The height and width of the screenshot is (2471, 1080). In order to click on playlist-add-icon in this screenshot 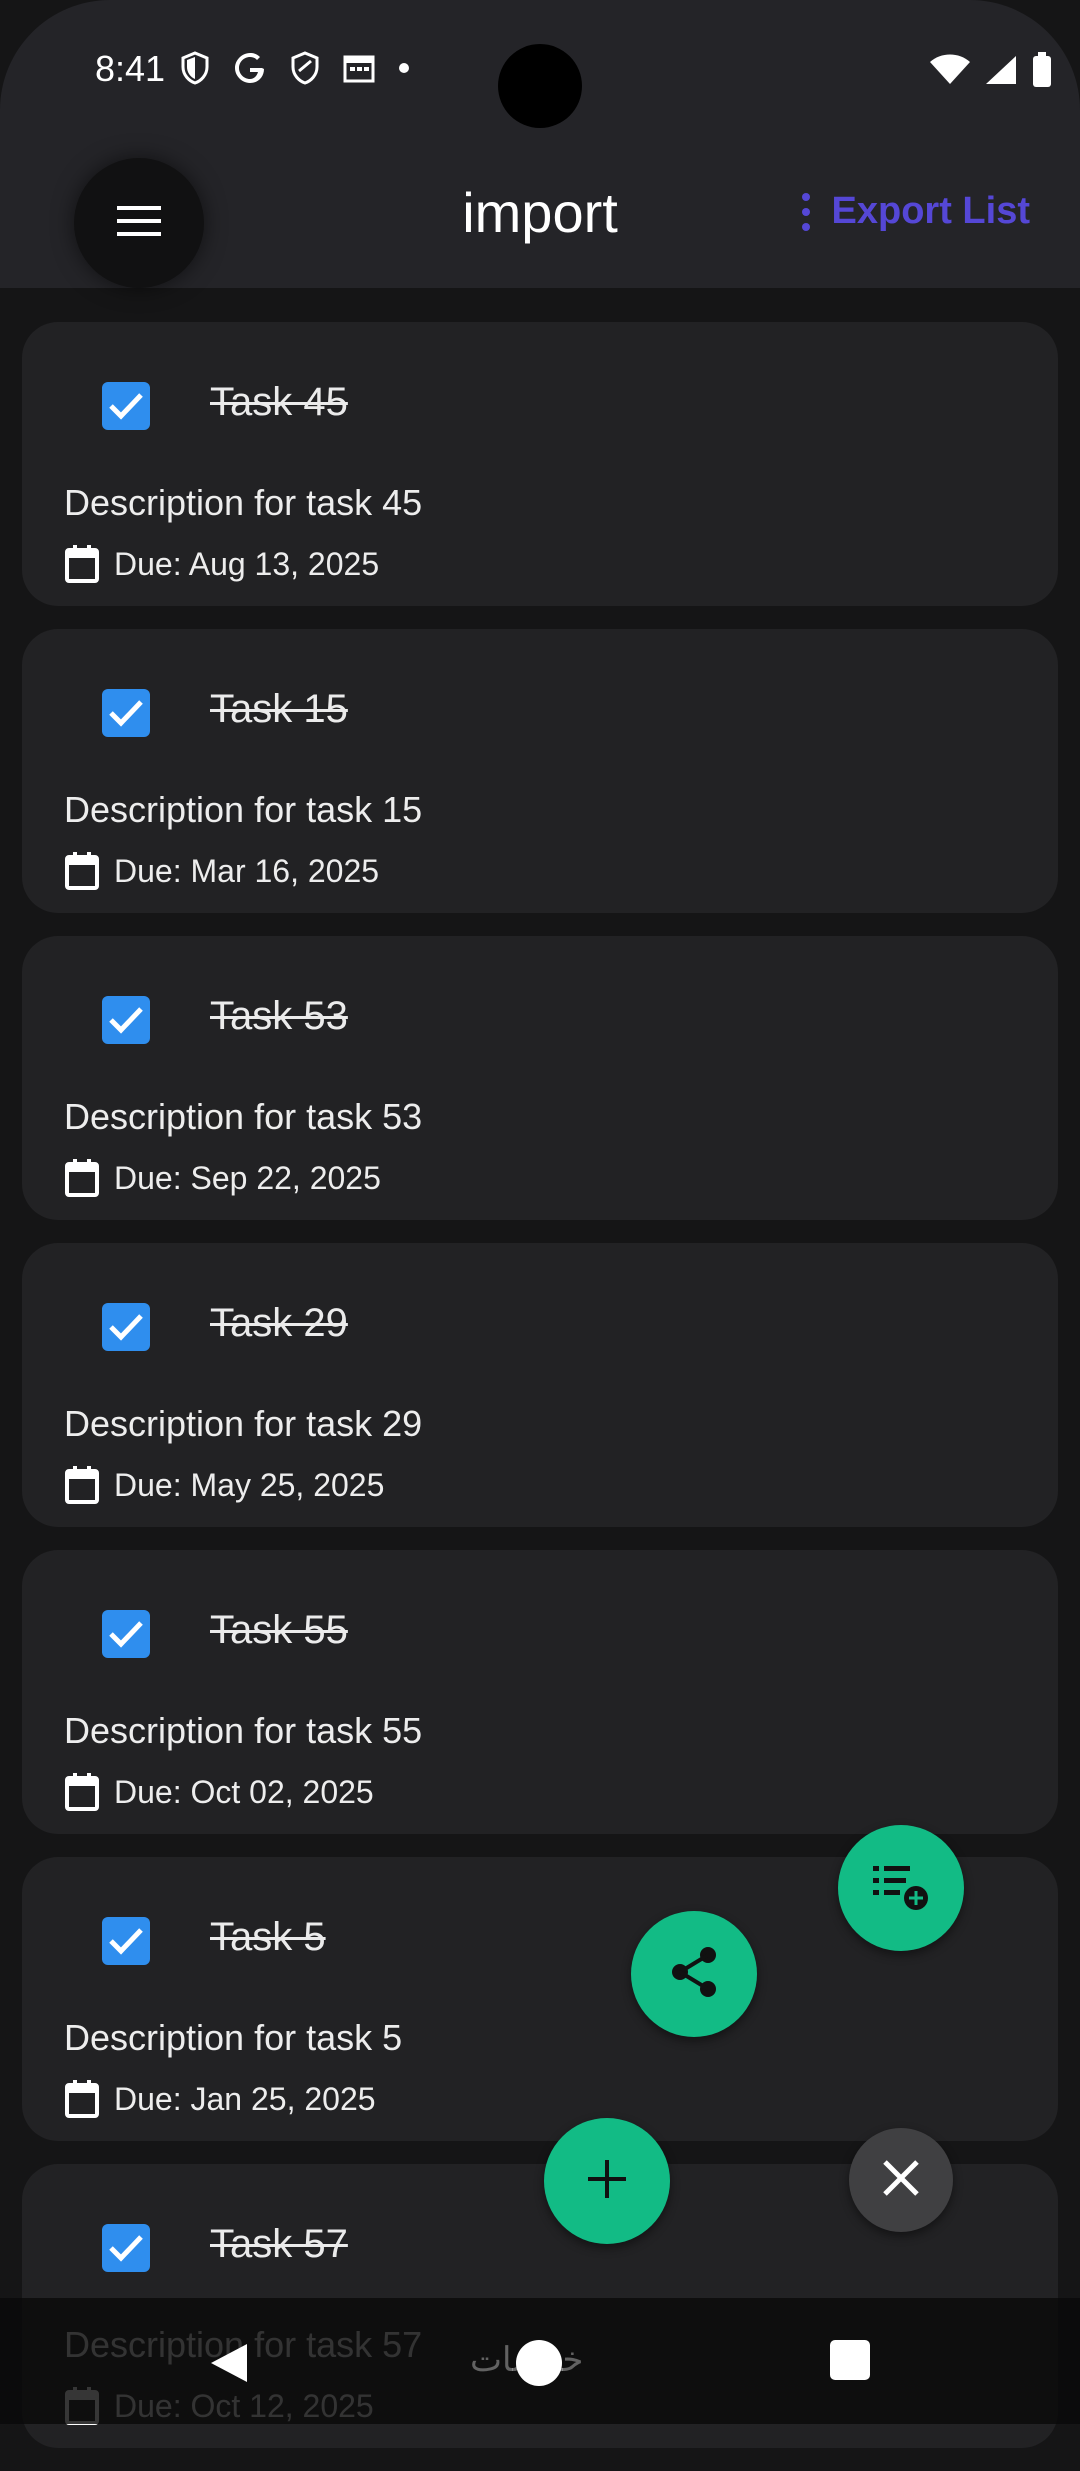, I will do `click(901, 1888)`.